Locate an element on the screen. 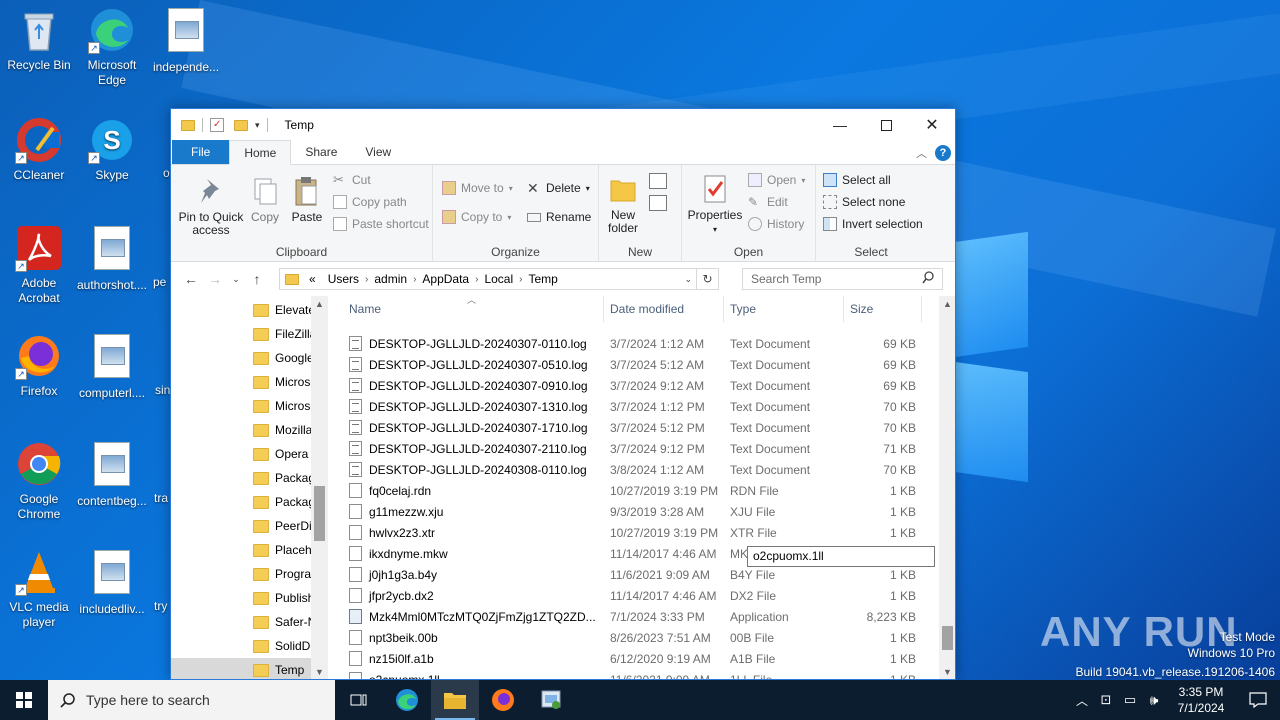 The image size is (1280, 720). nav-item: FileZilla is located at coordinates (241, 334).